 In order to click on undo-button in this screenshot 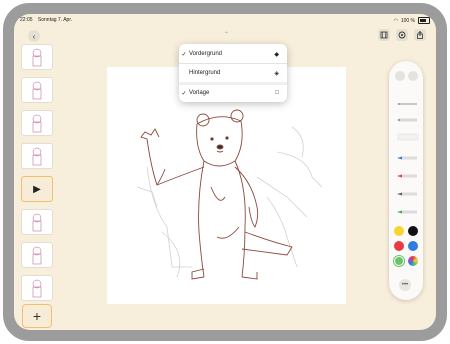, I will do `click(400, 76)`.